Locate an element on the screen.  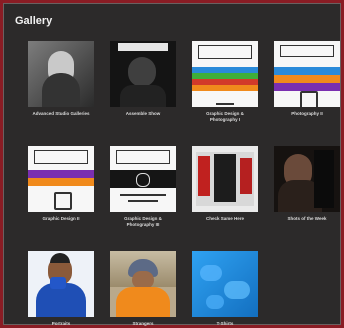
gallery-item-graphic-design-photography-3: Graphic Design & Photography III is located at coordinates (143, 187).